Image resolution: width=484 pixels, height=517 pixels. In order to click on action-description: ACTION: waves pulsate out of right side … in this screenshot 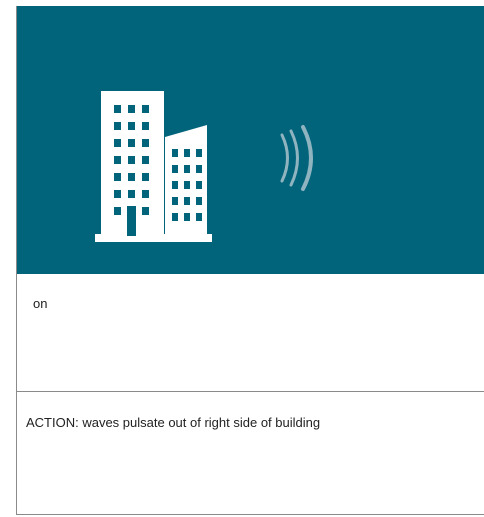, I will do `click(173, 422)`.